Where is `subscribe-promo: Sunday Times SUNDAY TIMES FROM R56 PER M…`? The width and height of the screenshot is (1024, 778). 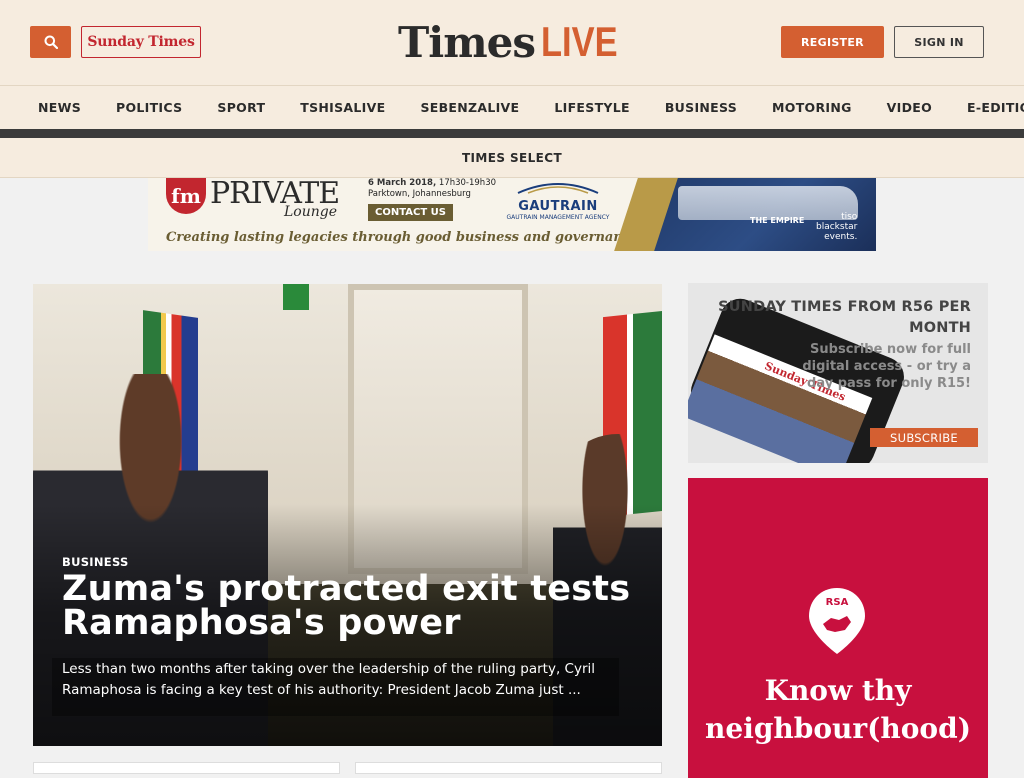
subscribe-promo: Sunday Times SUNDAY TIMES FROM R56 PER M… is located at coordinates (838, 373).